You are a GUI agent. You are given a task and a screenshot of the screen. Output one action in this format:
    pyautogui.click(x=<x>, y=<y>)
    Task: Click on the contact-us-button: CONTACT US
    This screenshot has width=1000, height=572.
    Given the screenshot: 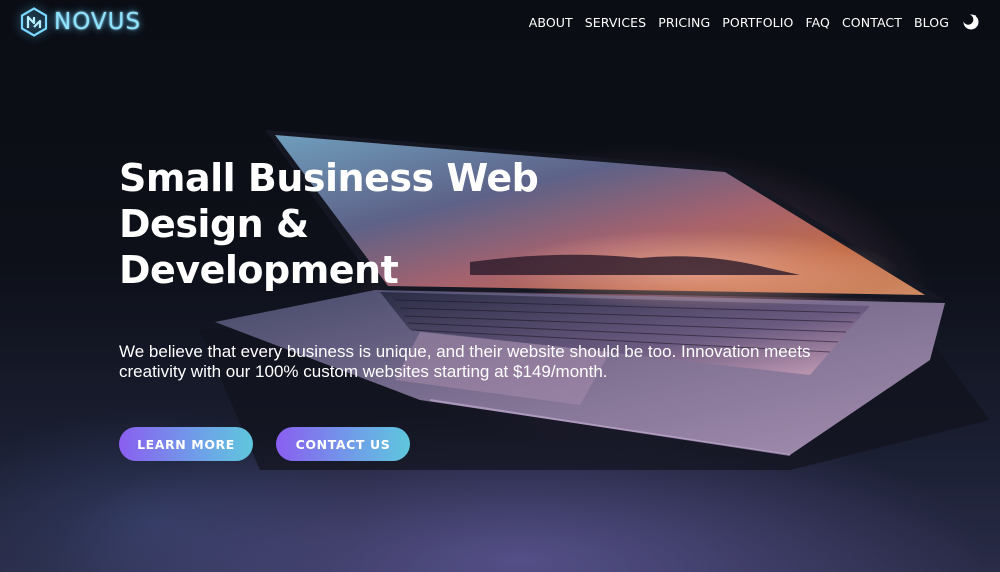 What is the action you would take?
    pyautogui.click(x=343, y=444)
    